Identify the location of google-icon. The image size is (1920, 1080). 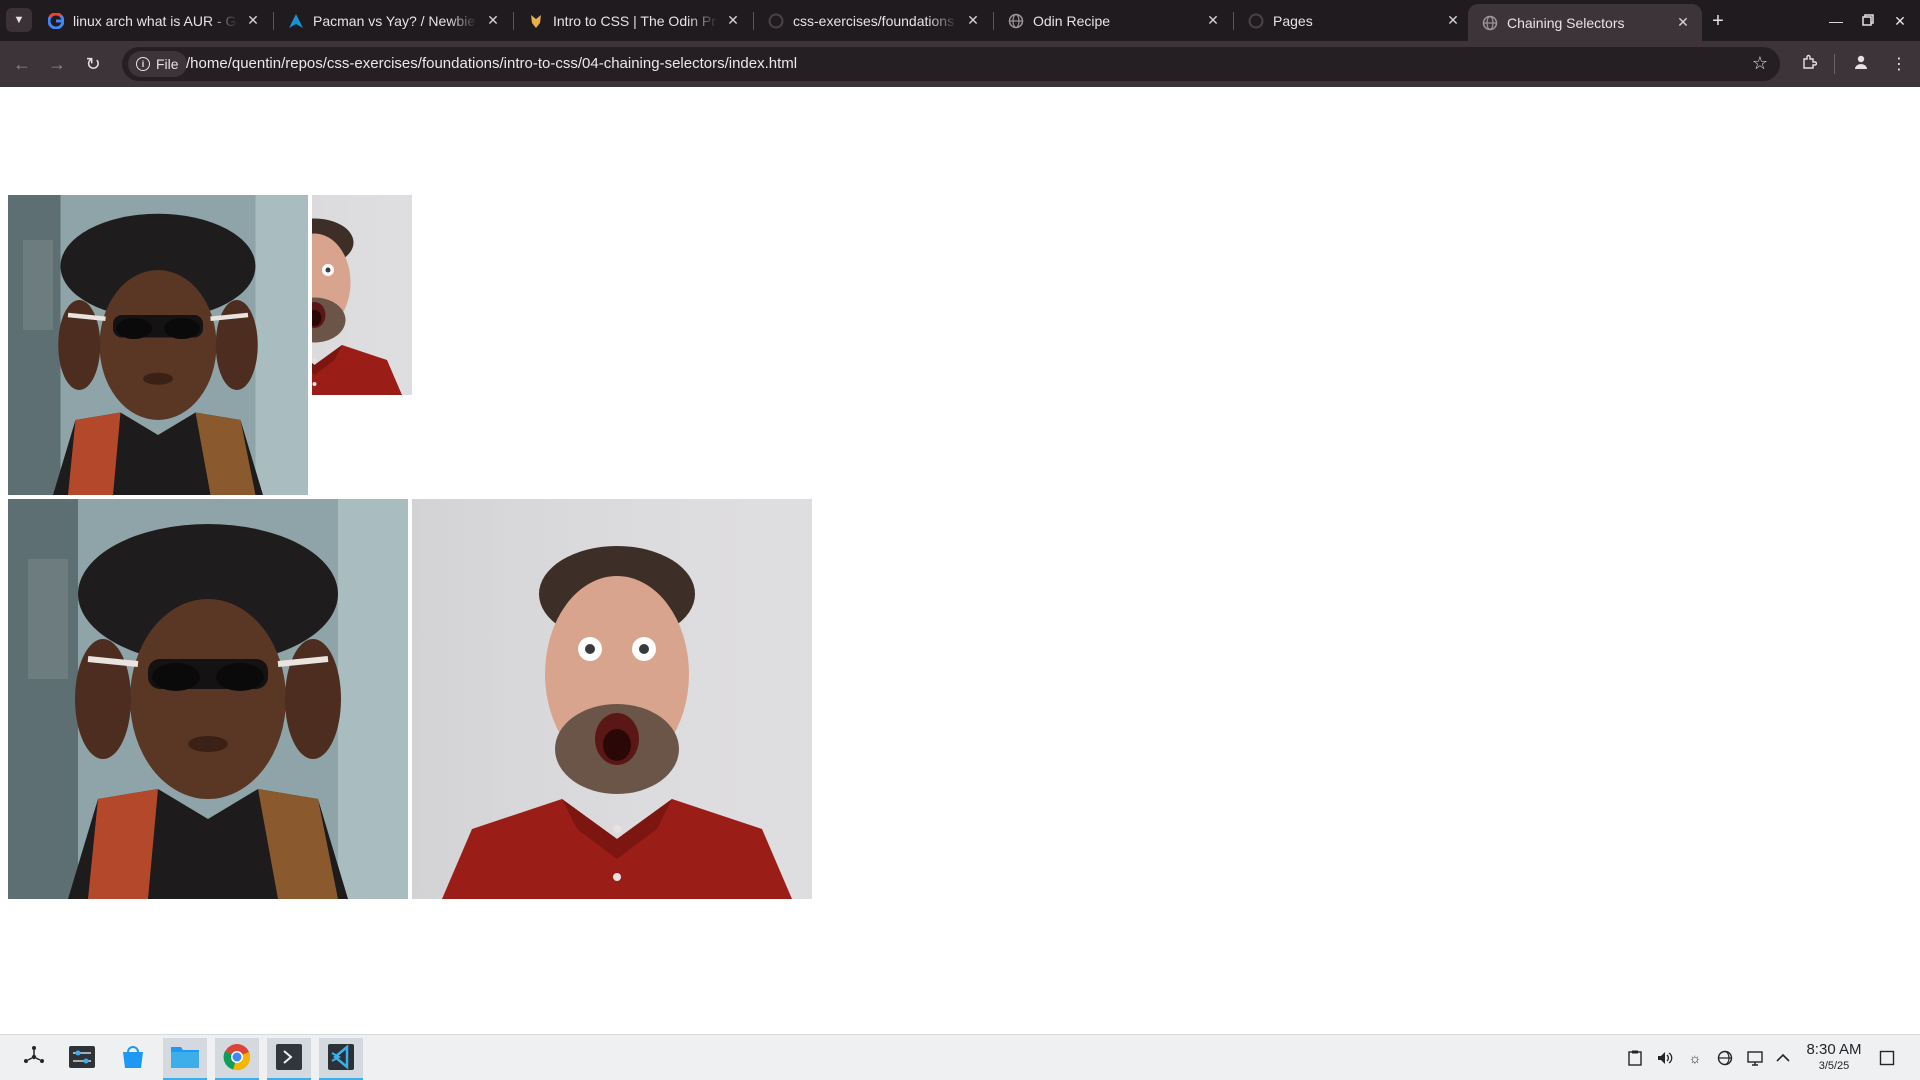
(56, 20).